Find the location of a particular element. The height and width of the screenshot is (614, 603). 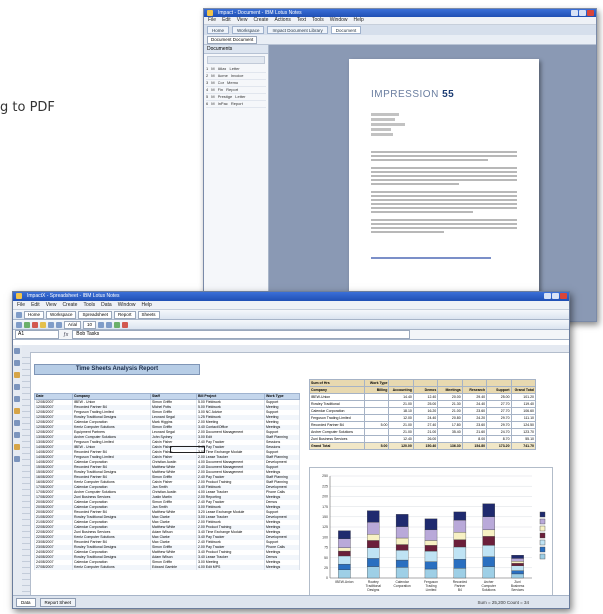

pivot-cell: 106.60 is located at coordinates (523, 411).